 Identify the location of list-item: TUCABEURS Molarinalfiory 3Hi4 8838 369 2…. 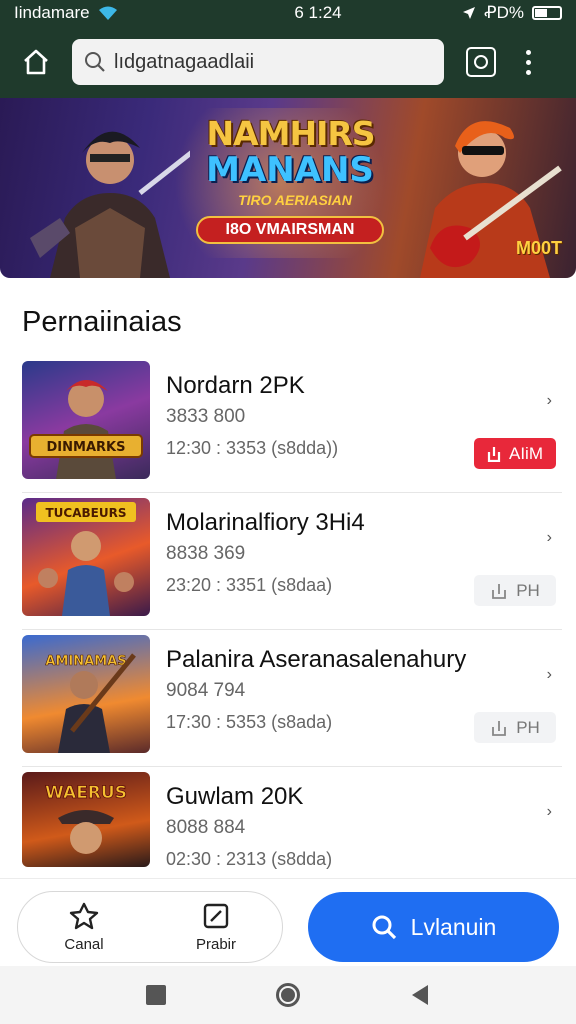
(292, 561).